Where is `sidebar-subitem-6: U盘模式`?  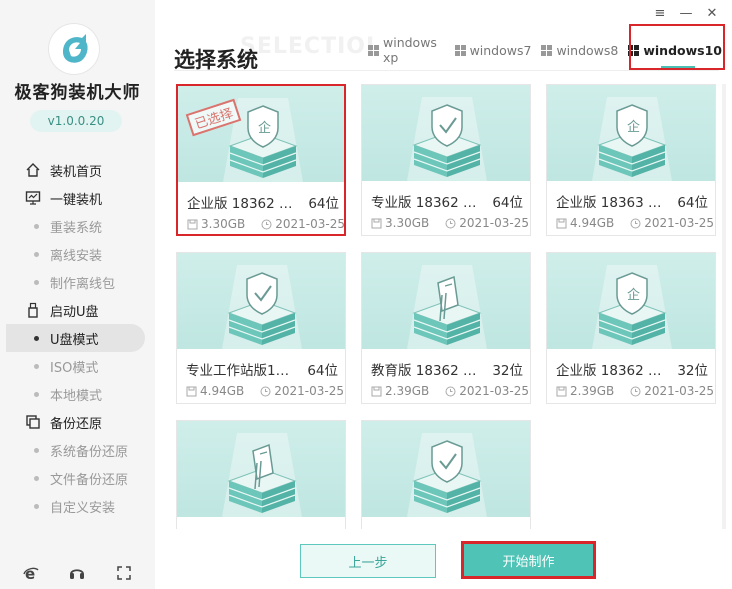
sidebar-subitem-6: U盘模式 is located at coordinates (75, 338).